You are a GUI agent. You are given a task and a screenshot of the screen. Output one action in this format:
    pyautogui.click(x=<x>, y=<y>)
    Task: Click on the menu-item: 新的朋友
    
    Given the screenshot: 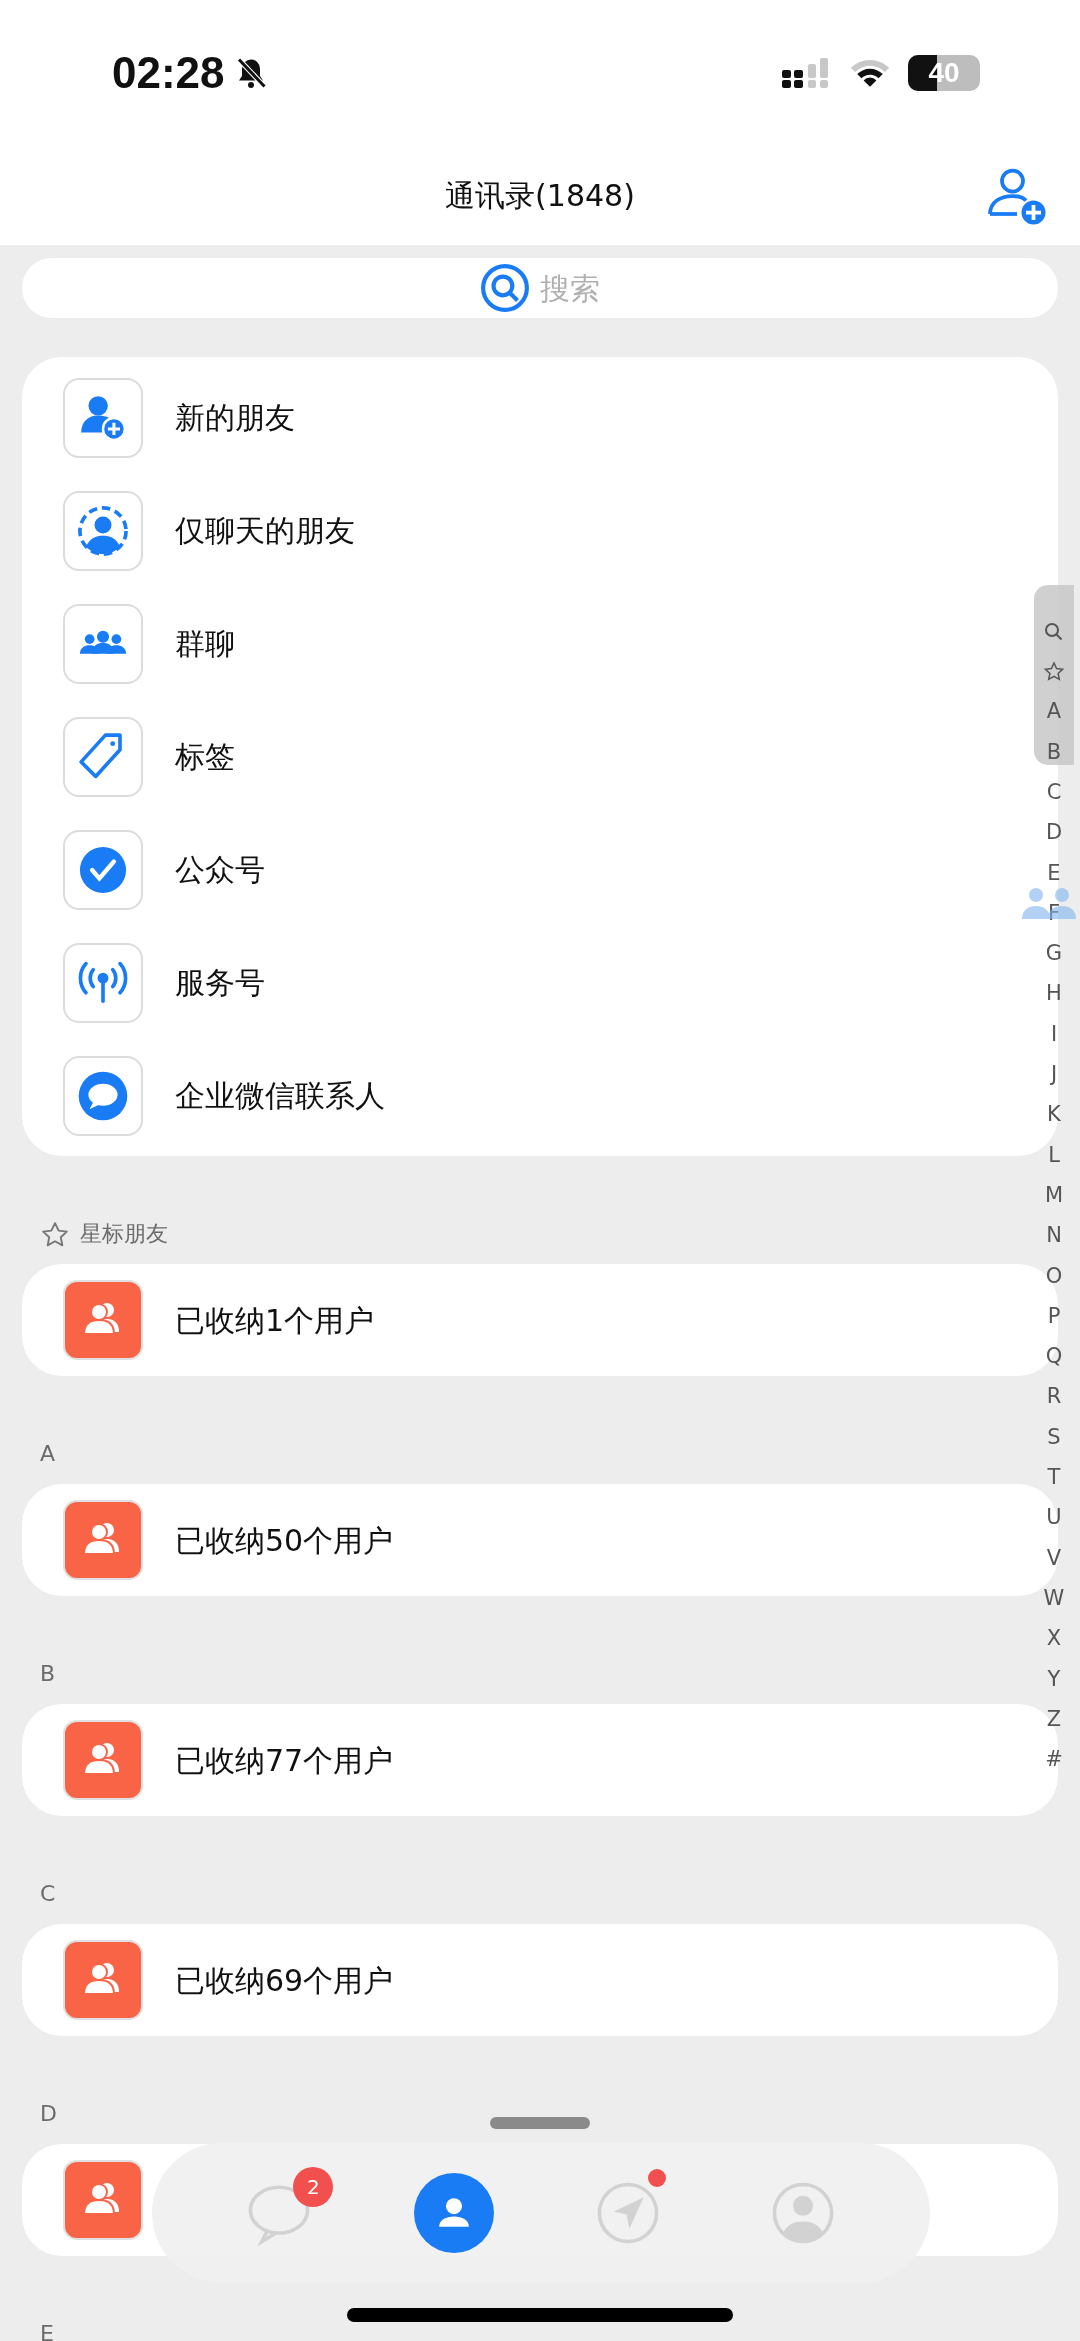 What is the action you would take?
    pyautogui.click(x=183, y=417)
    